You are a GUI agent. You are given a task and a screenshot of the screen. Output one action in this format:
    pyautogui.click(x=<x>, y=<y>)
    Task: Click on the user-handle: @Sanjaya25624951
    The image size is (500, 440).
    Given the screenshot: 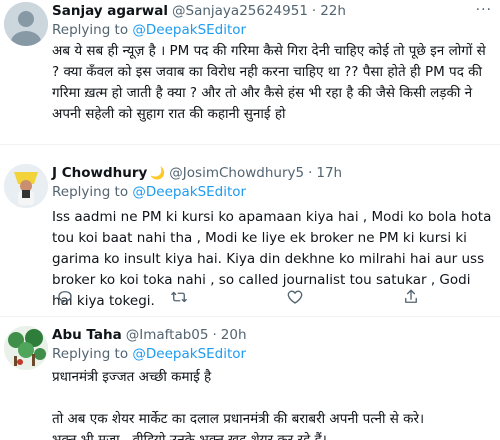 What is the action you would take?
    pyautogui.click(x=240, y=11)
    